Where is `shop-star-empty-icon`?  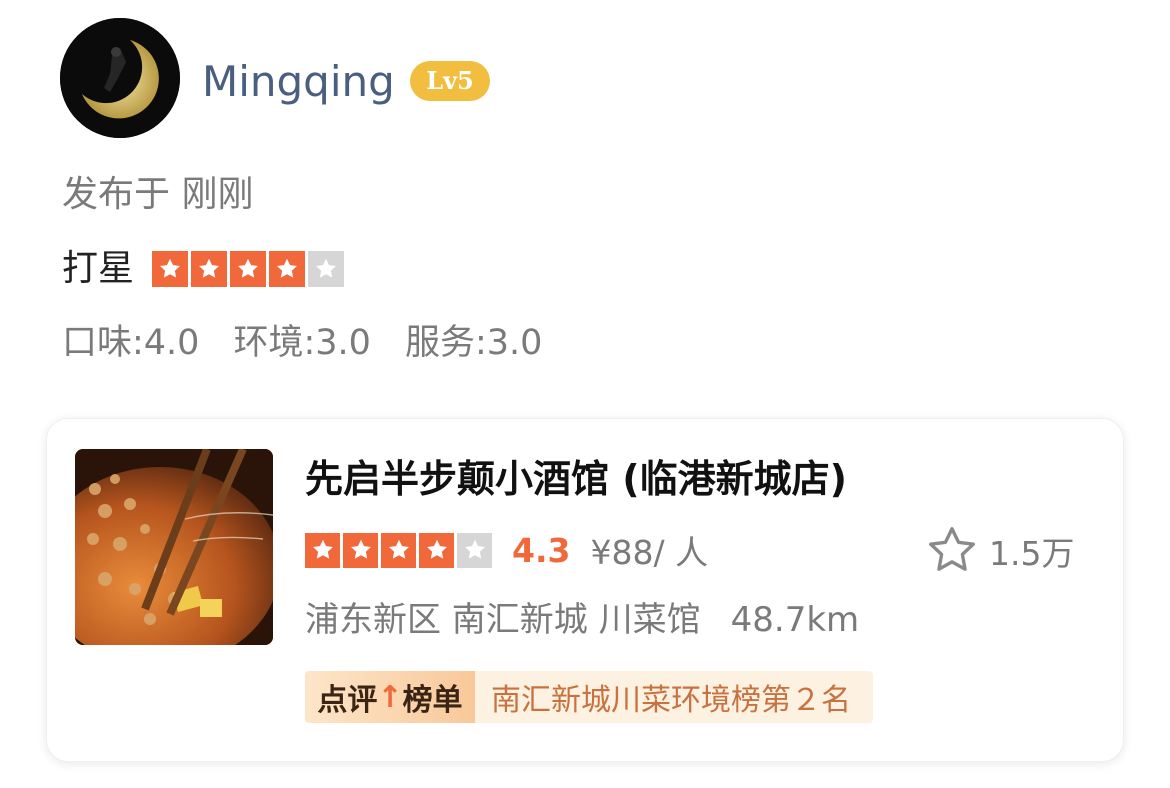 shop-star-empty-icon is located at coordinates (474, 550).